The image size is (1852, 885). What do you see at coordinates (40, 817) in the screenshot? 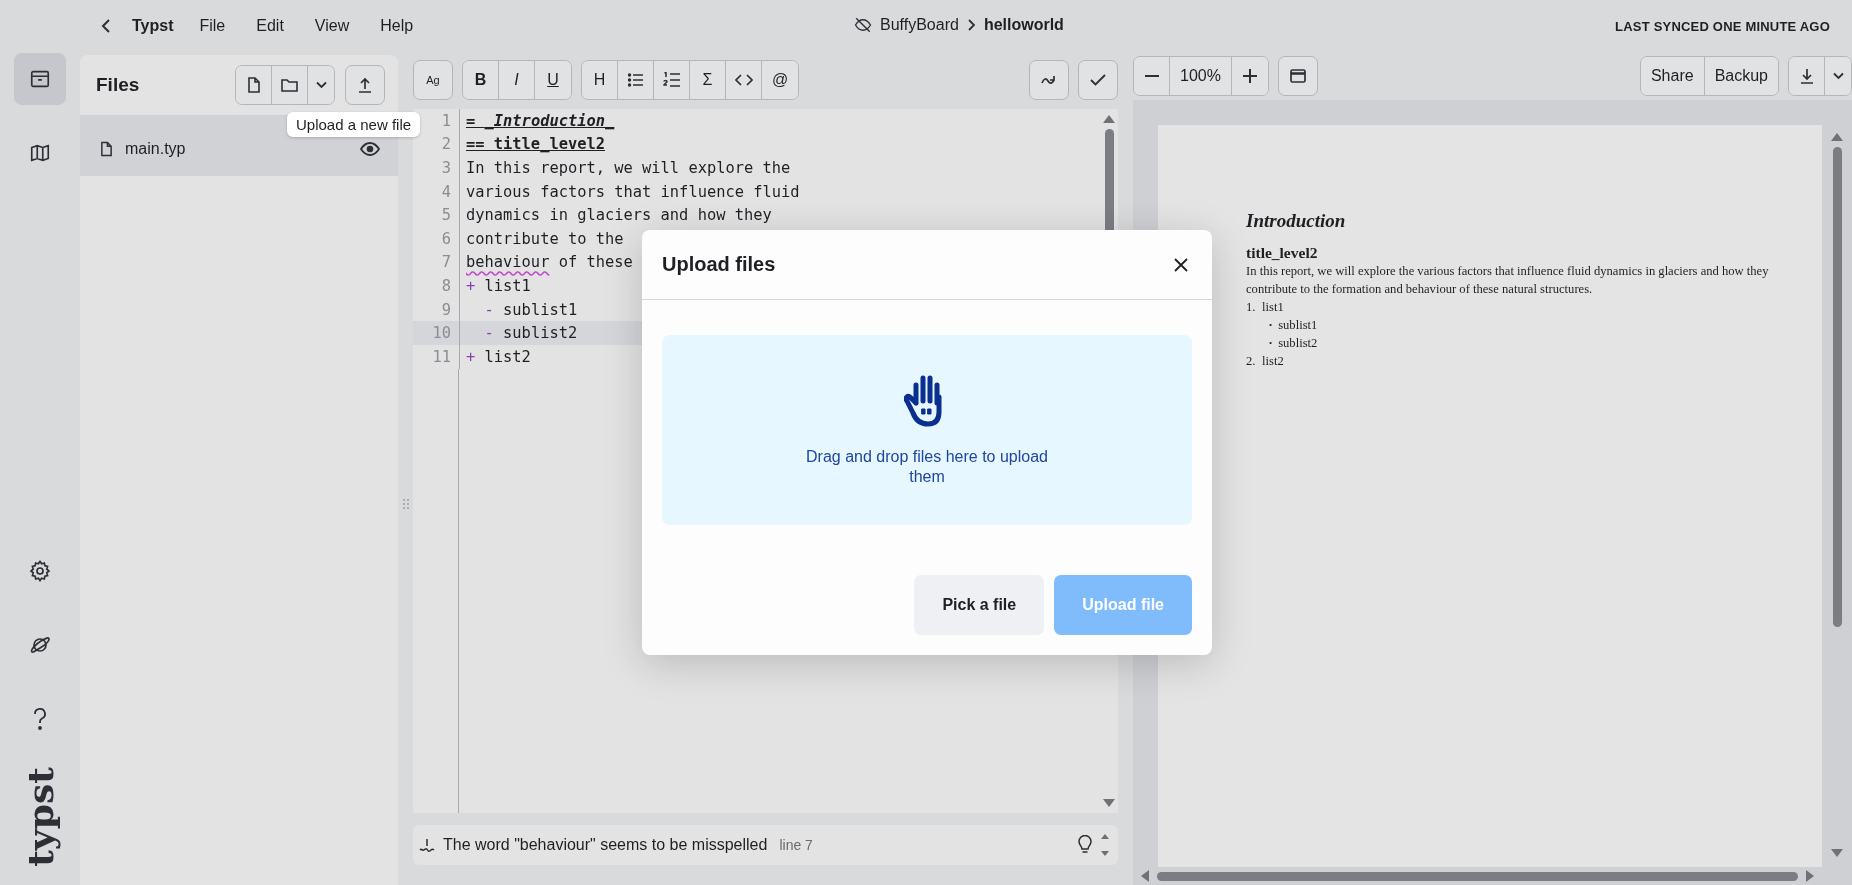
I see `typst-logo: typst` at bounding box center [40, 817].